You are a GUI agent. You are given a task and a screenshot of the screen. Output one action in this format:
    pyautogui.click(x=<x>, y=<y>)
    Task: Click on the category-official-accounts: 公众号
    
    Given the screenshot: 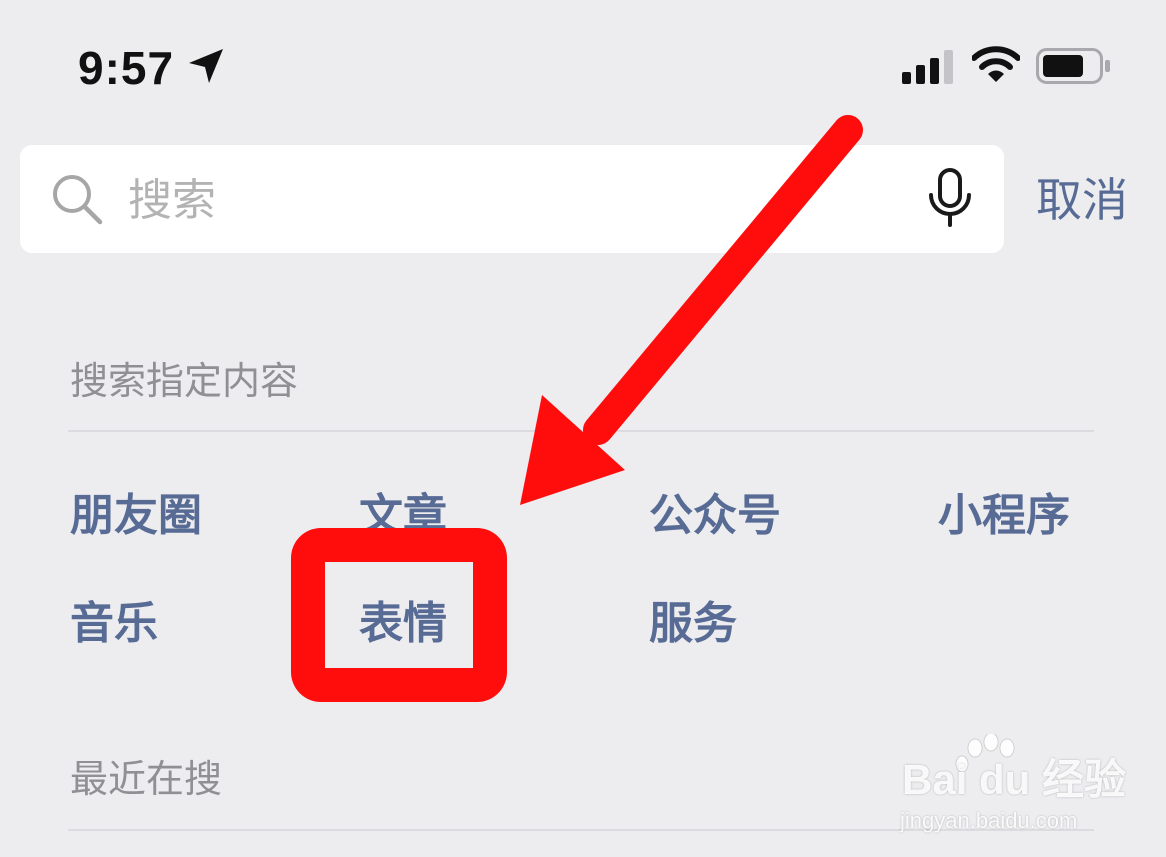 What is the action you would take?
    pyautogui.click(x=715, y=516)
    